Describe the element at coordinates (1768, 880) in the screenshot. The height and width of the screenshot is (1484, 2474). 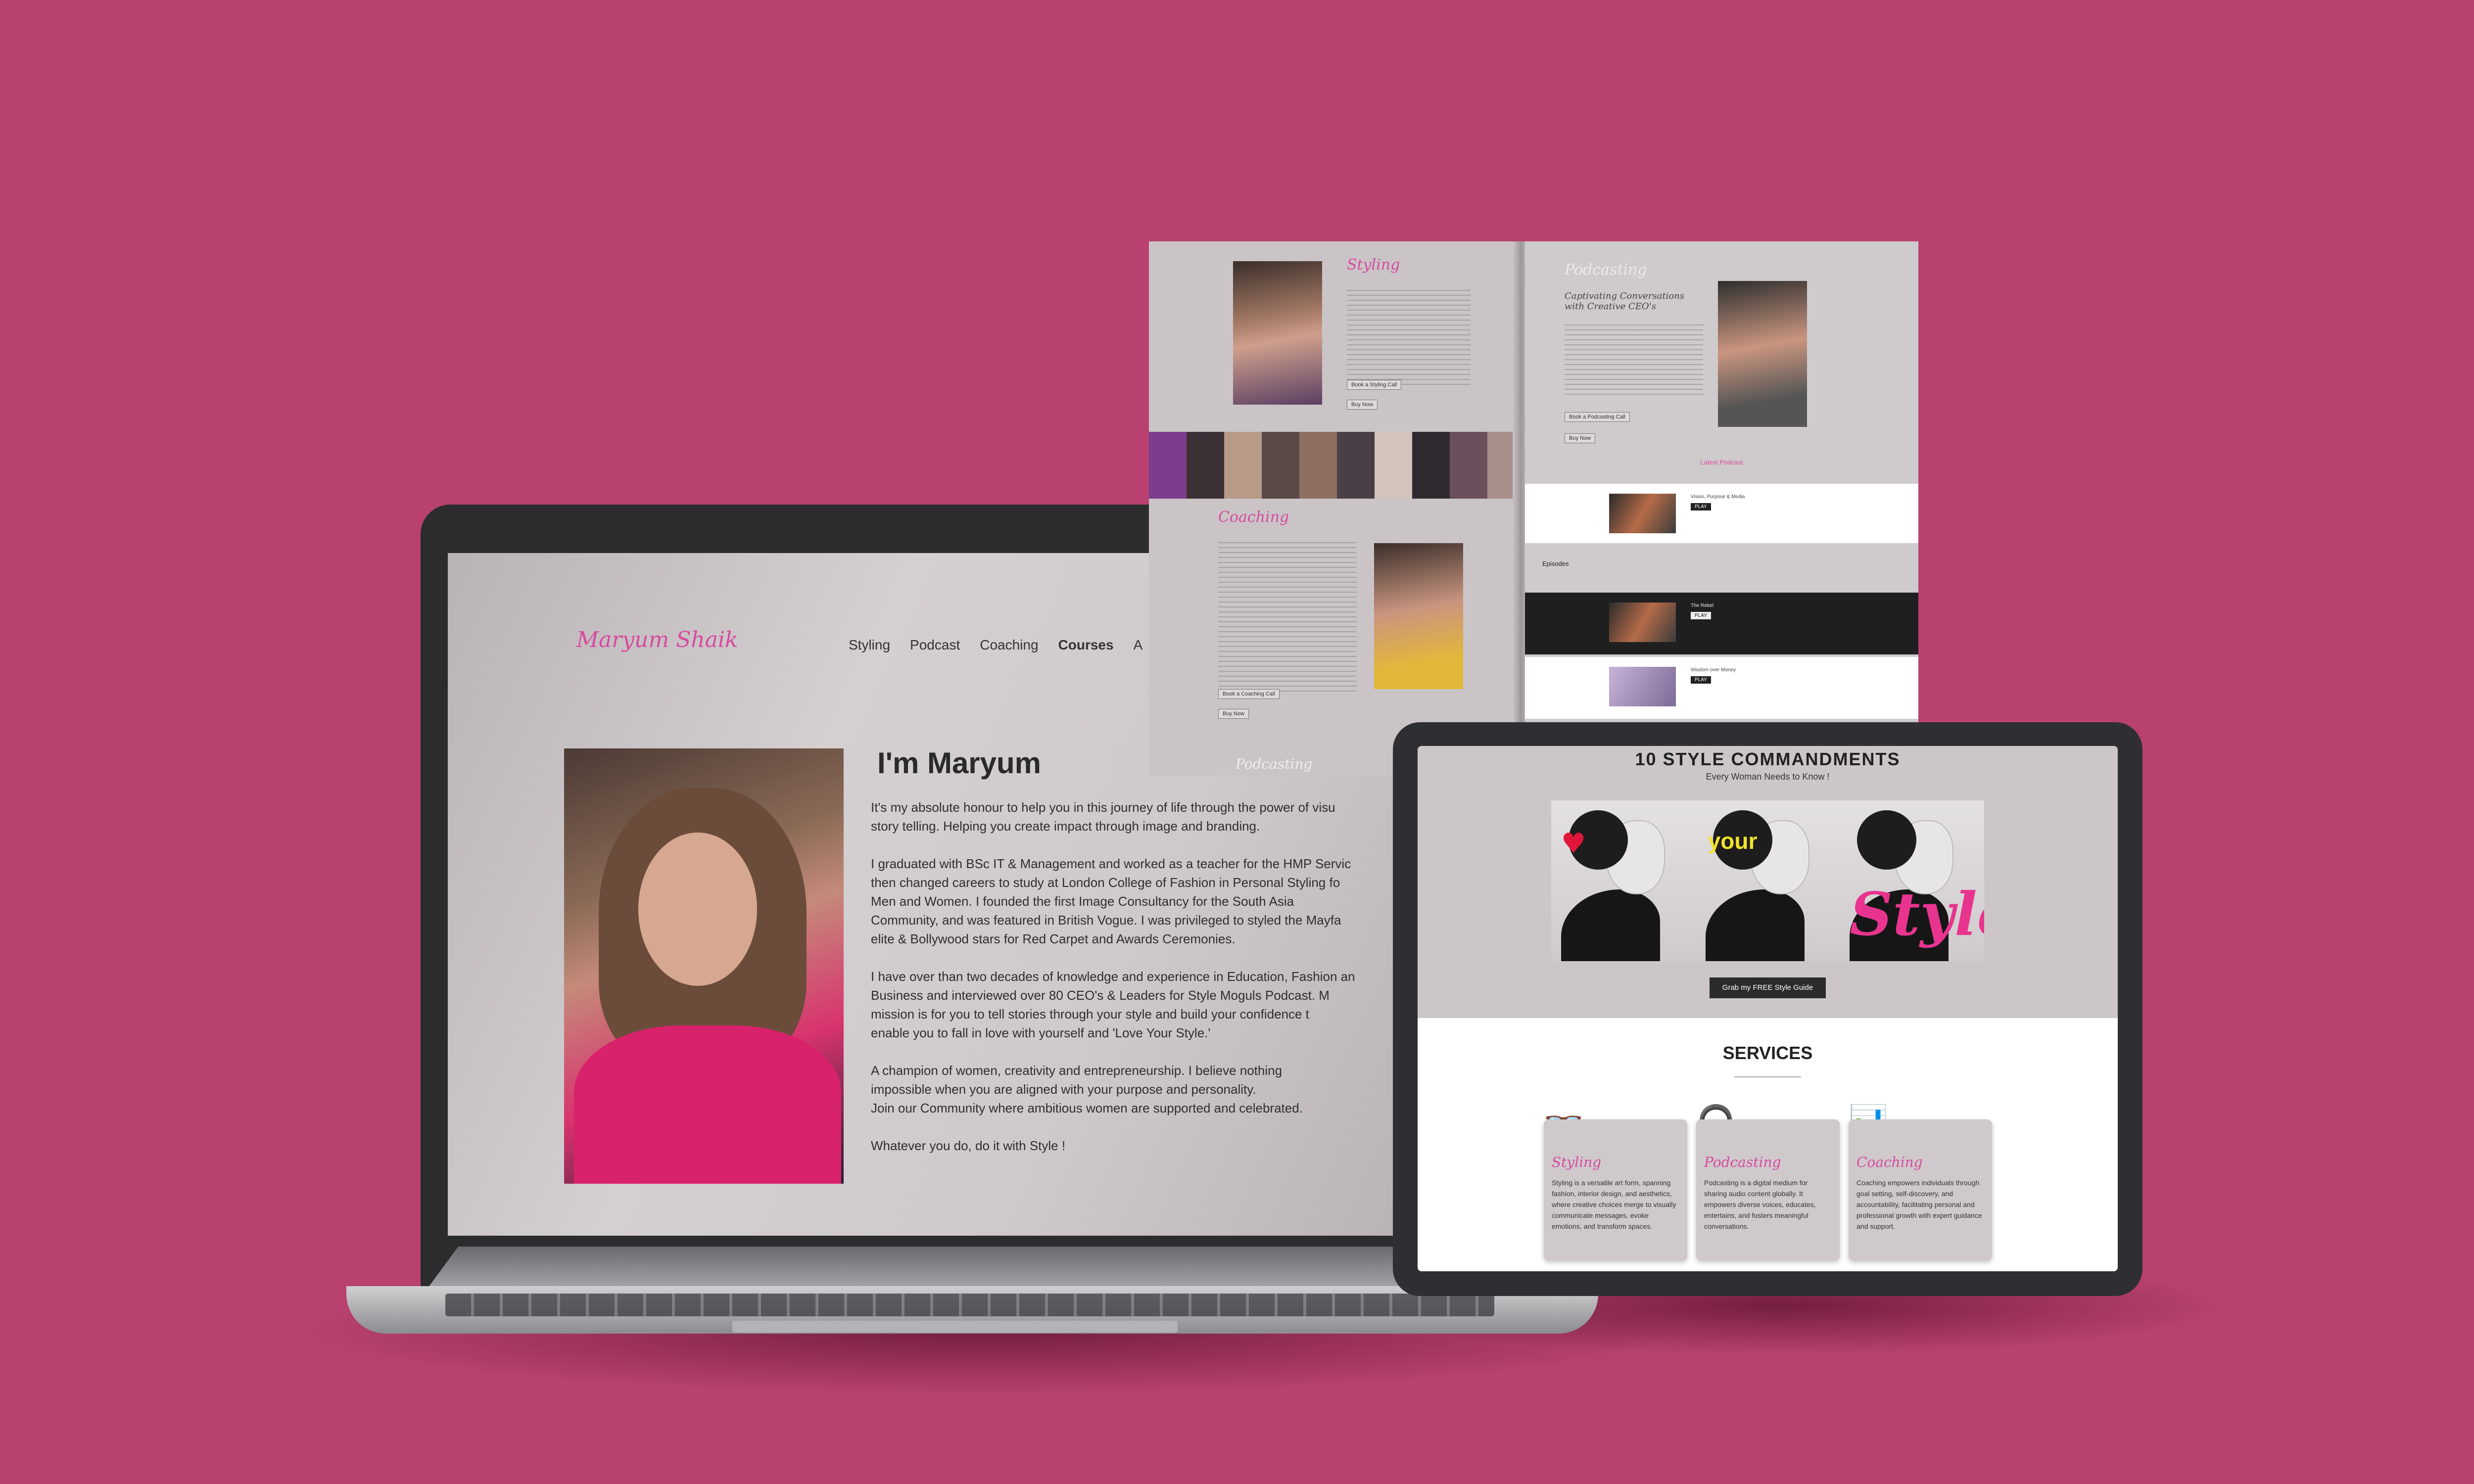
I see `hero-image: ♥ your Style` at that location.